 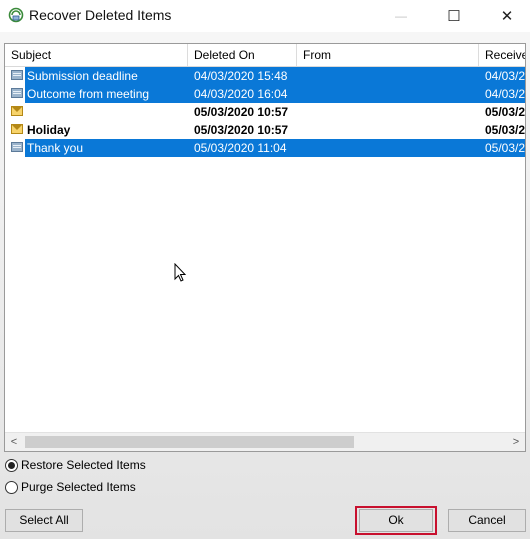 What do you see at coordinates (83, 465) in the screenshot?
I see `restore-label: Restore Selected Items` at bounding box center [83, 465].